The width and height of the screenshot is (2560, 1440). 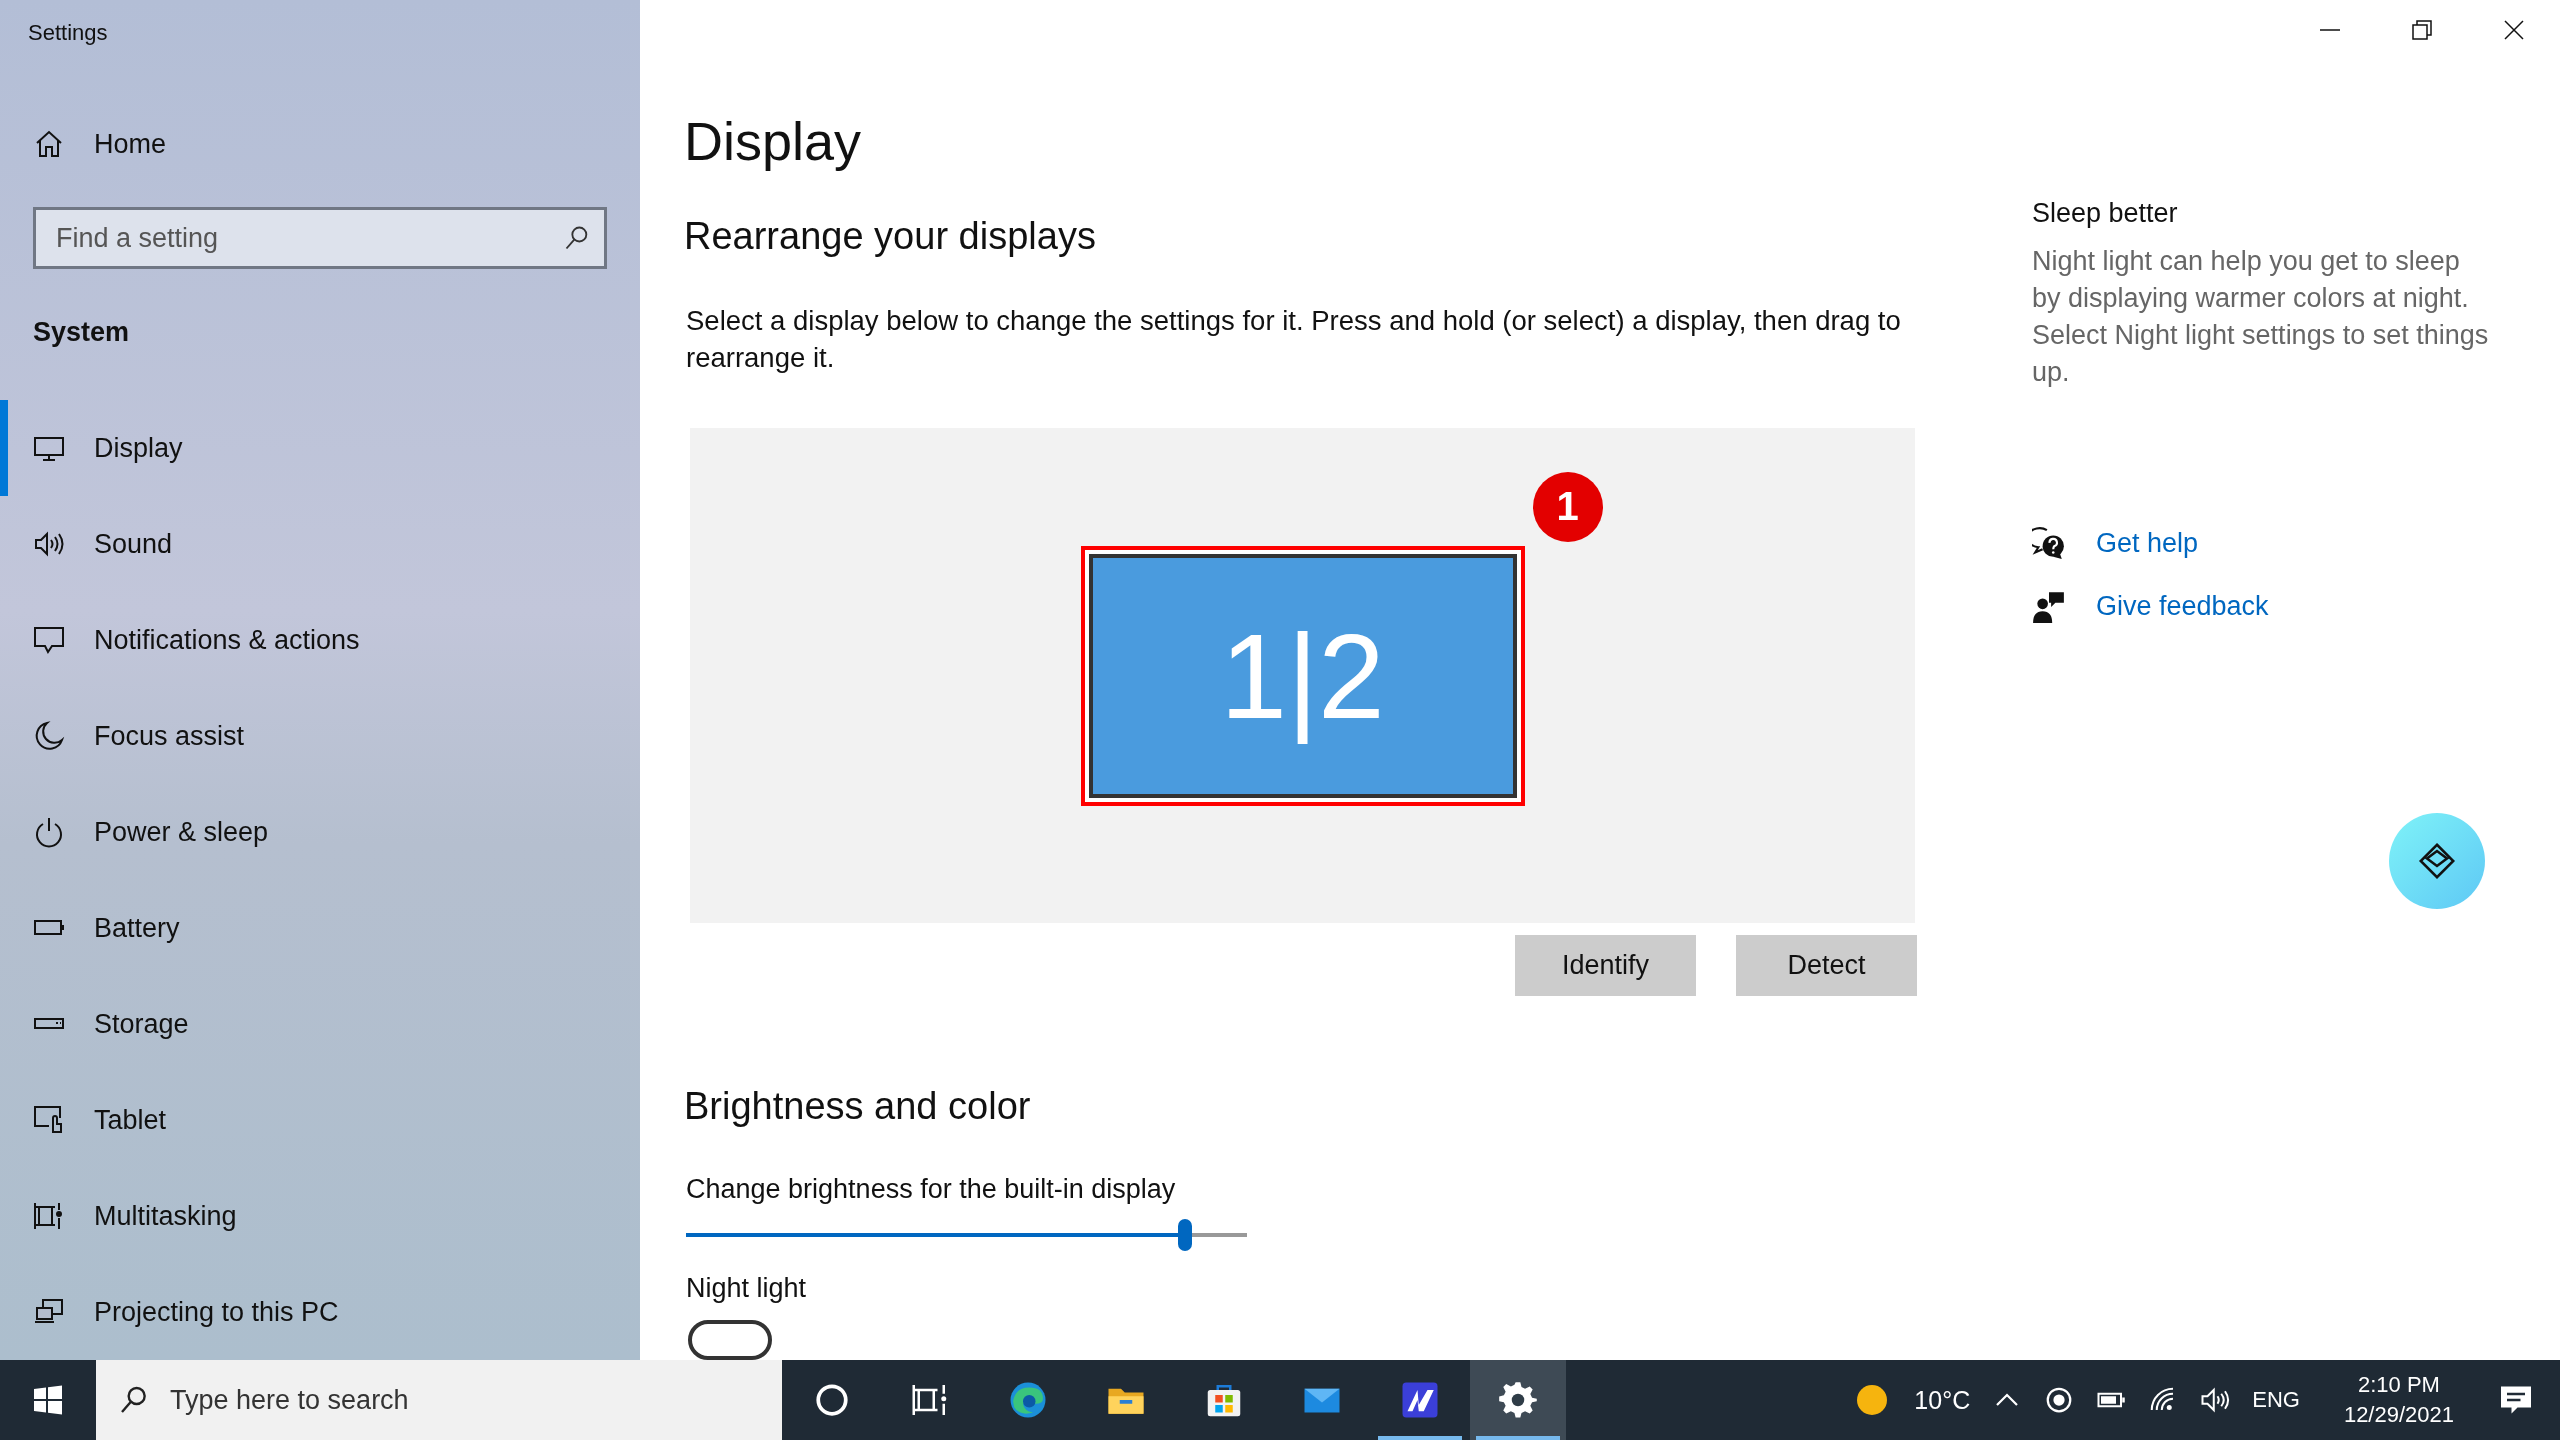 What do you see at coordinates (2422, 30) in the screenshot?
I see `restore-icon` at bounding box center [2422, 30].